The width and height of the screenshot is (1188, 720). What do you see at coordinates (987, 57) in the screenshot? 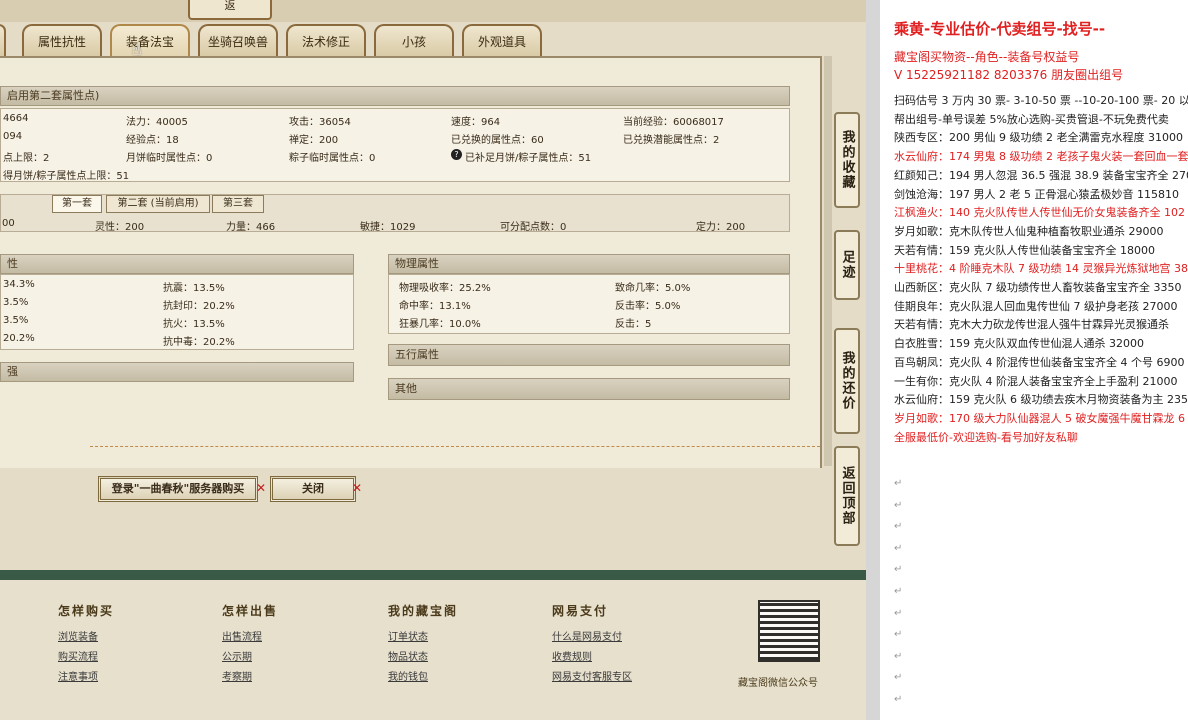
I see `note-line: 藏宝阁买物资--角色--装备号权益号` at bounding box center [987, 57].